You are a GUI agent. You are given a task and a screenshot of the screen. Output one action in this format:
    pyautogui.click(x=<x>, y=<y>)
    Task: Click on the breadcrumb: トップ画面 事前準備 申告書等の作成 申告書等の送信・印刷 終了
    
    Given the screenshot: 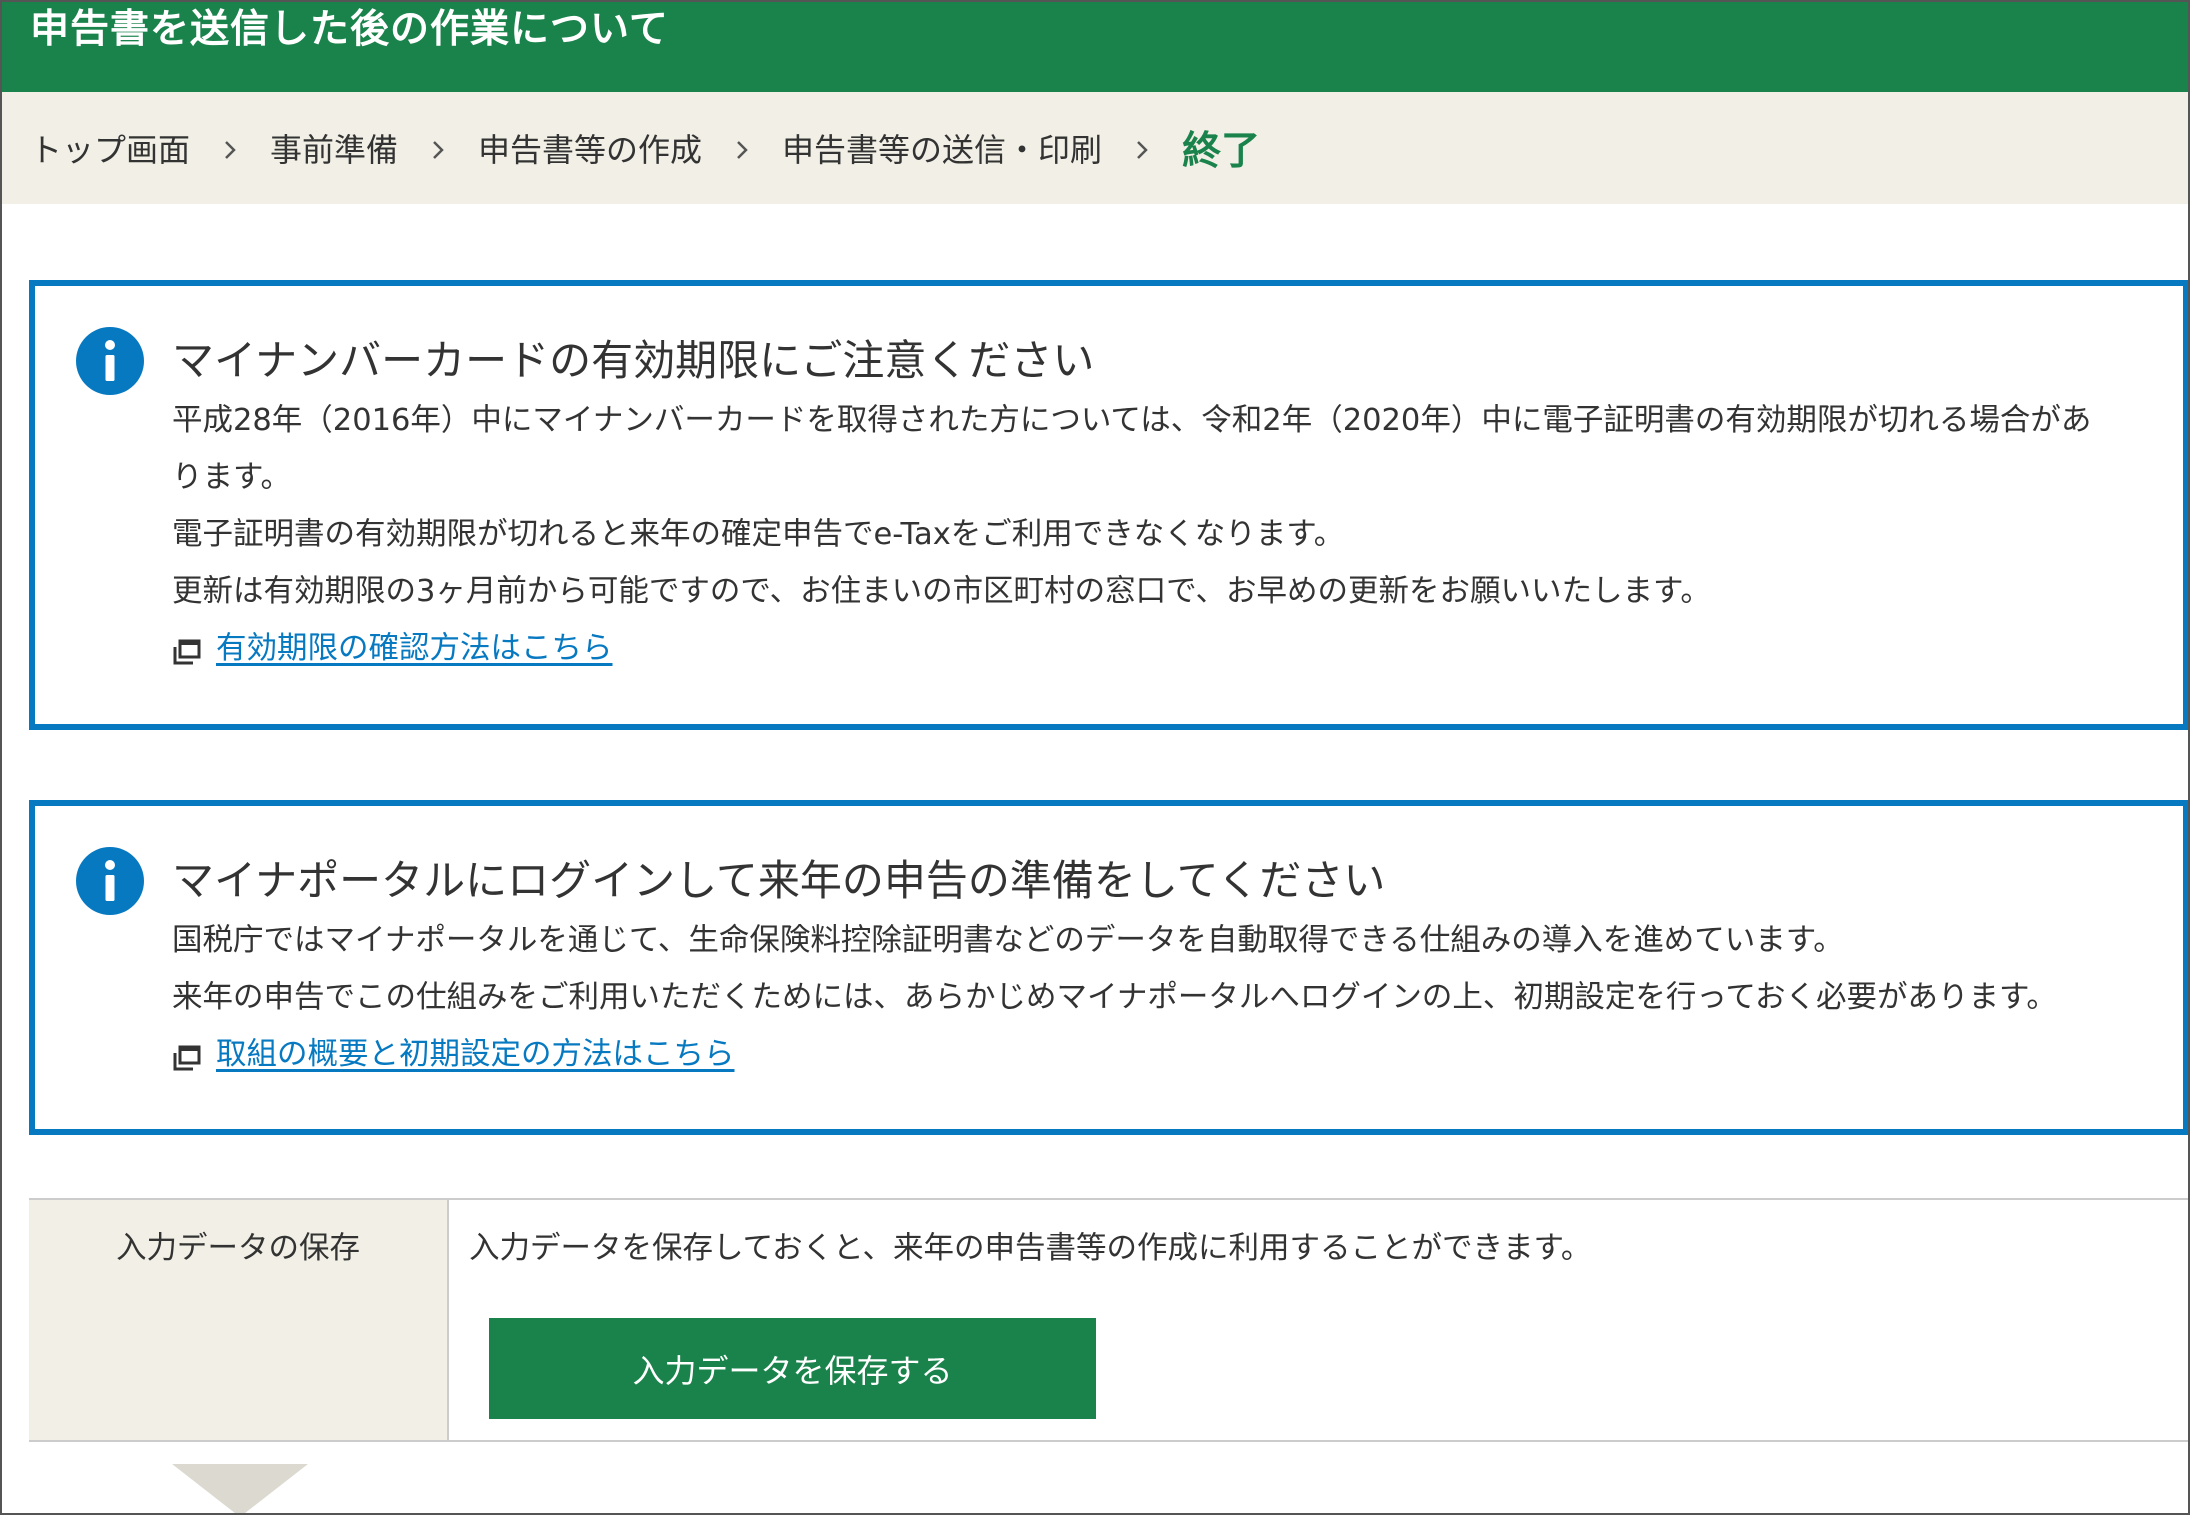 What is the action you would take?
    pyautogui.click(x=1095, y=148)
    